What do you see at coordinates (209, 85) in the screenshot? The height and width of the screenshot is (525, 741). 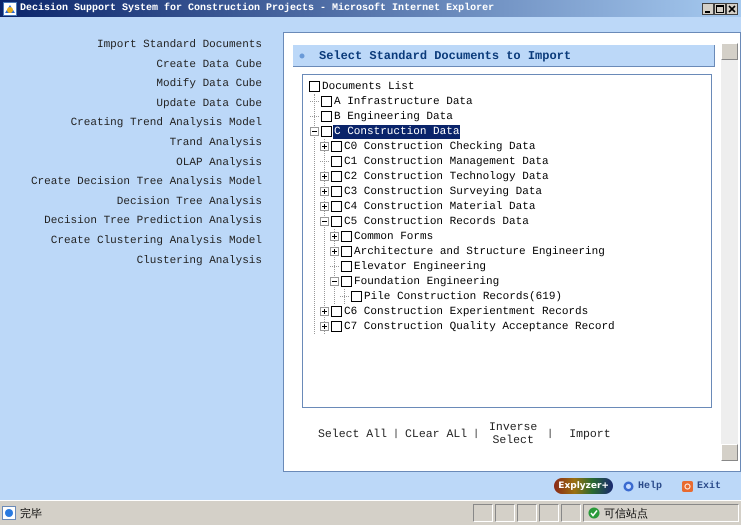 I see `sidebar-link: Modify Data Cube` at bounding box center [209, 85].